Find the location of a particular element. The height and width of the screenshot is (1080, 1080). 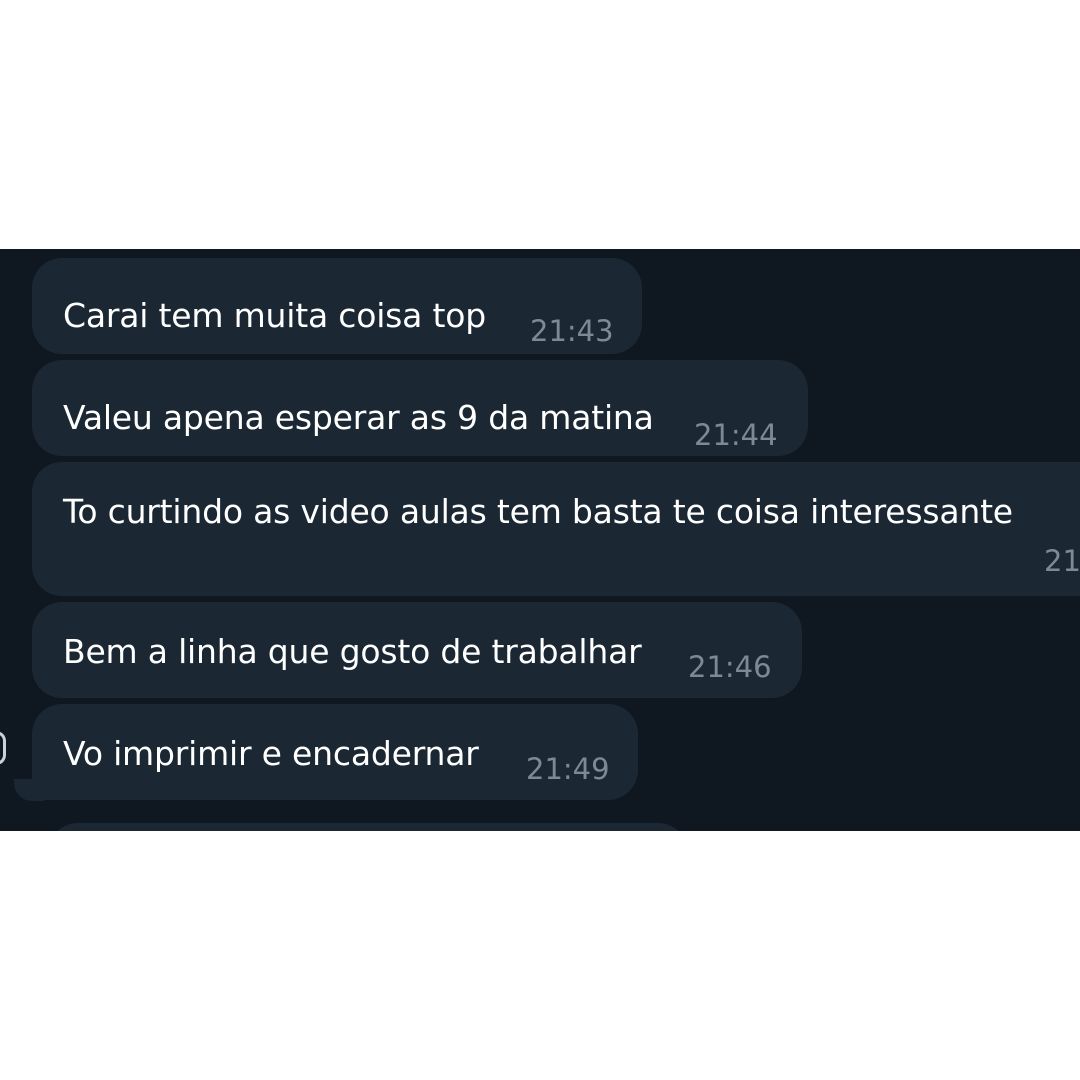

message-timestamp: 21:44 is located at coordinates (736, 435).